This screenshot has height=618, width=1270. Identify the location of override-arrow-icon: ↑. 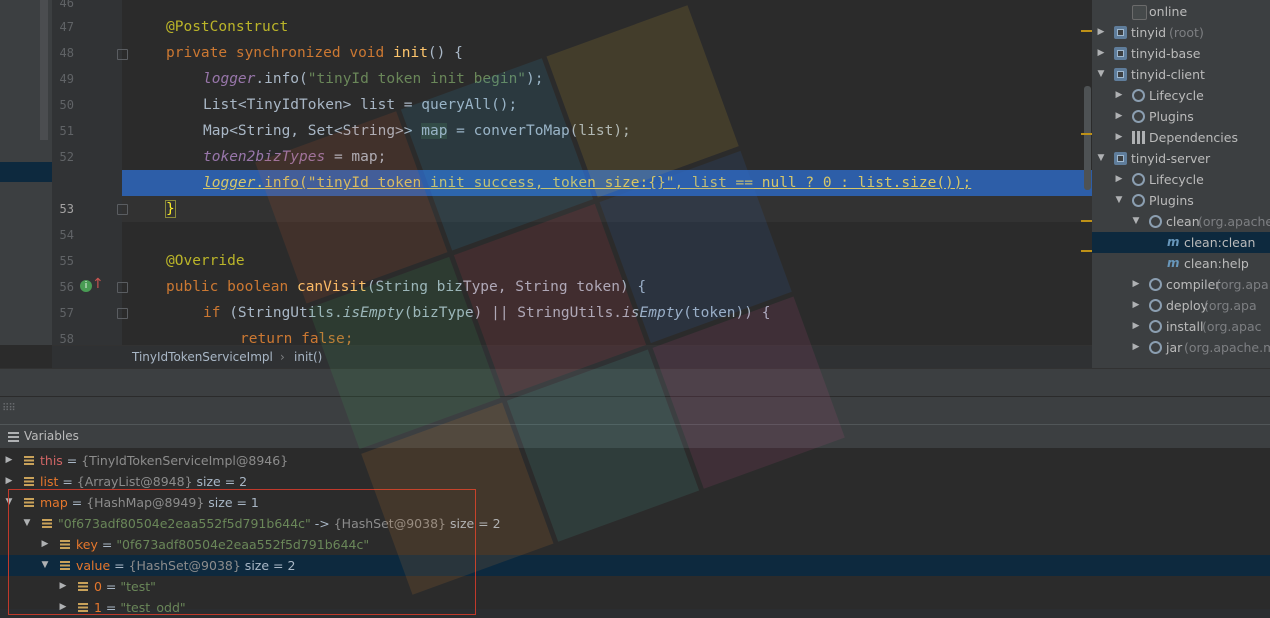
(98, 284).